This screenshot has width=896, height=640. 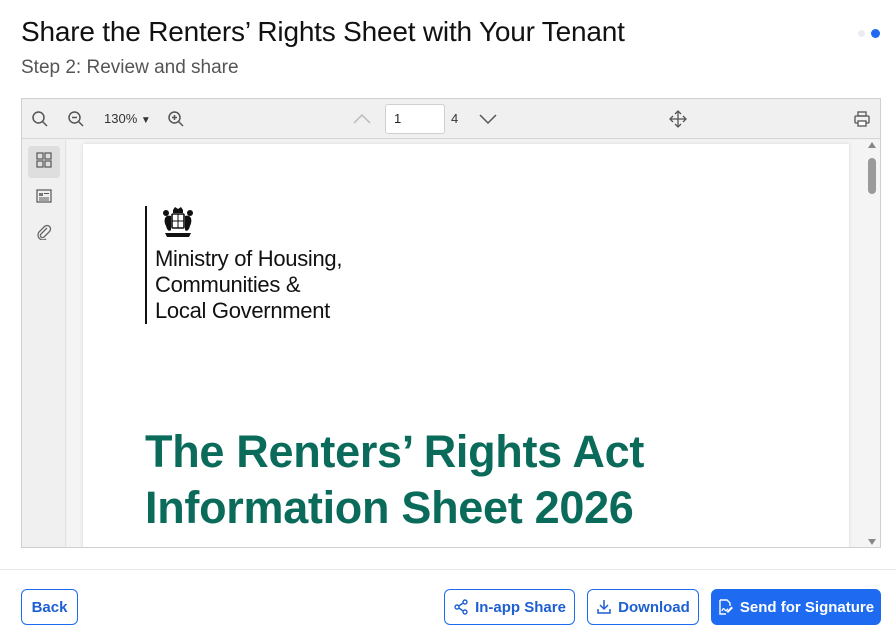 What do you see at coordinates (461, 607) in the screenshot?
I see `share-icon` at bounding box center [461, 607].